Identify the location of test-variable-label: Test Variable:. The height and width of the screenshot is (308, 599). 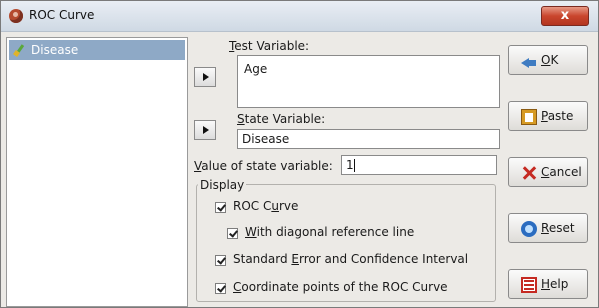
(269, 46).